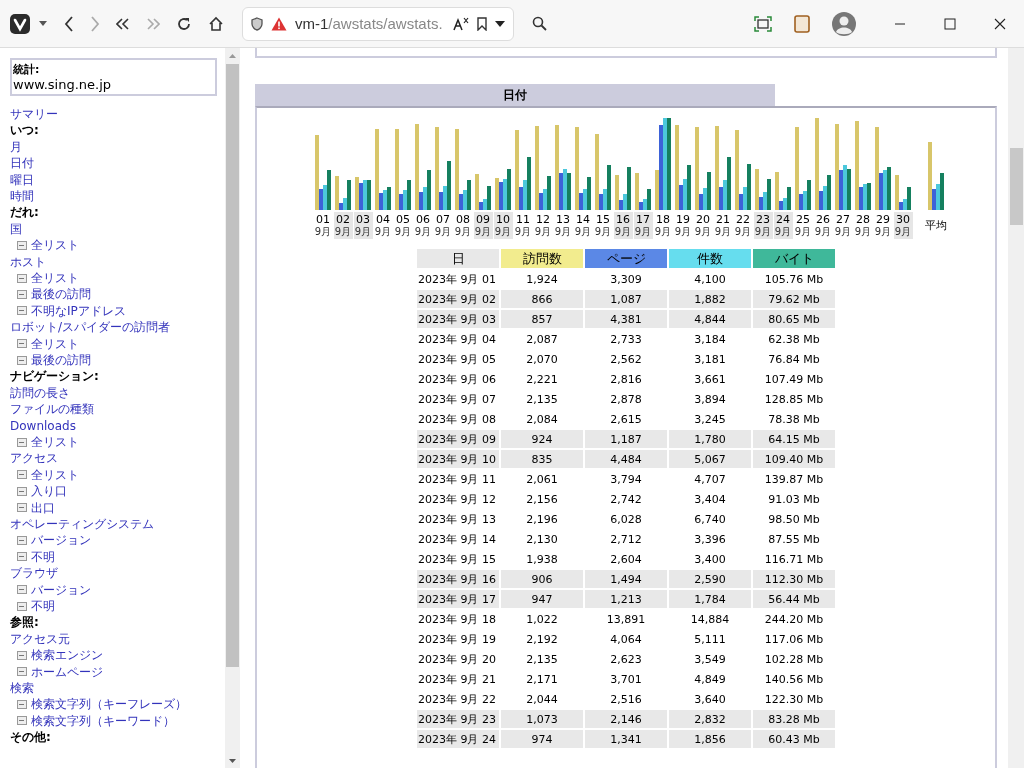 The image size is (1024, 768). What do you see at coordinates (863, 225) in the screenshot?
I see `day-label: 28 9月` at bounding box center [863, 225].